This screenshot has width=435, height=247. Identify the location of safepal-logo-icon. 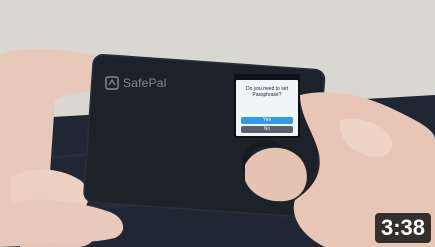
(112, 83).